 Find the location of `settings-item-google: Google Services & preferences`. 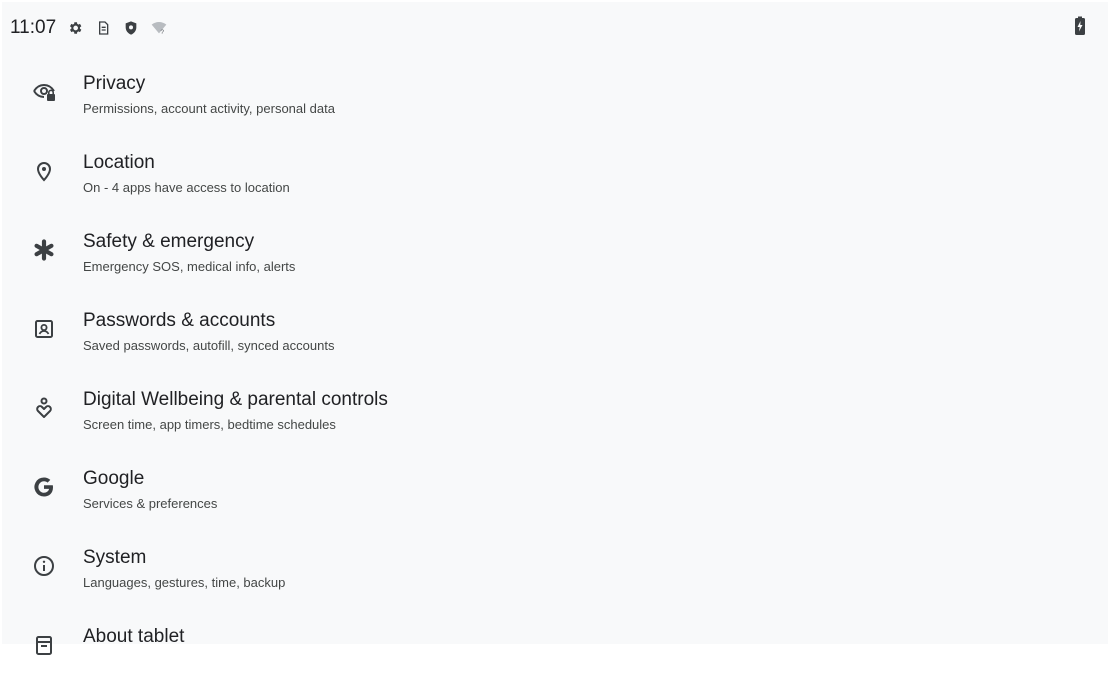

settings-item-google: Google Services & preferences is located at coordinates (556, 480).